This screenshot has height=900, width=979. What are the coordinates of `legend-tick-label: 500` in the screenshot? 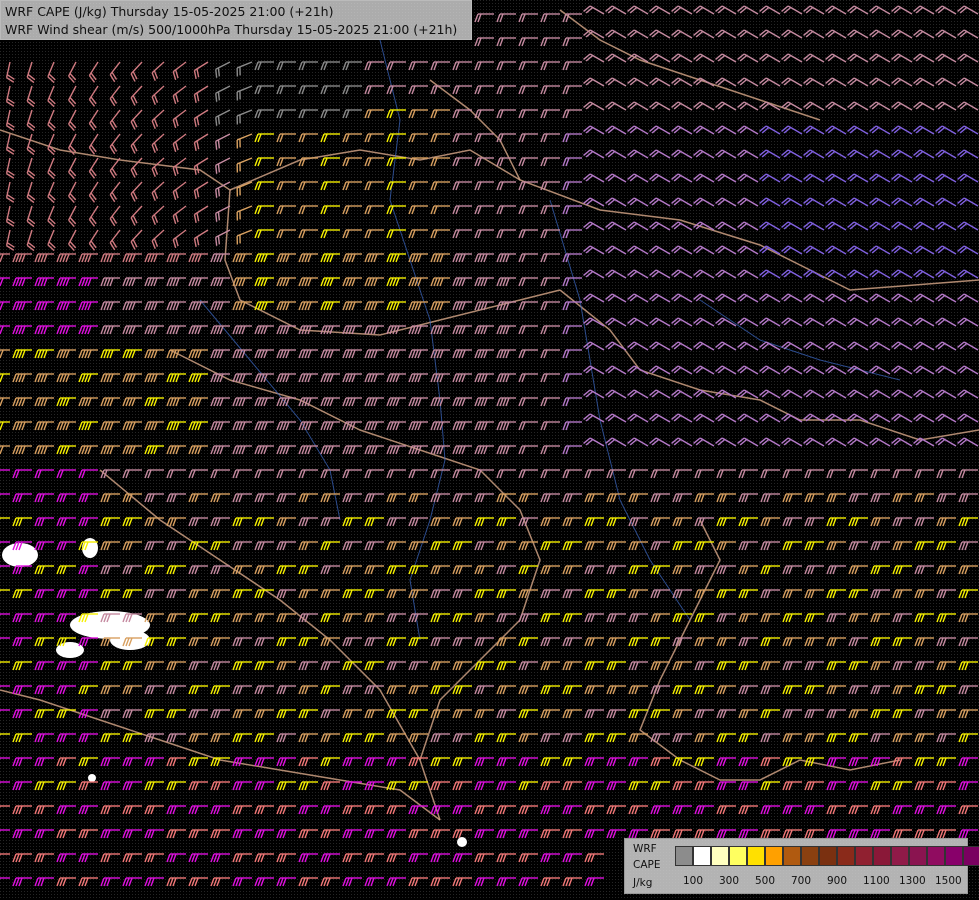 It's located at (765, 881).